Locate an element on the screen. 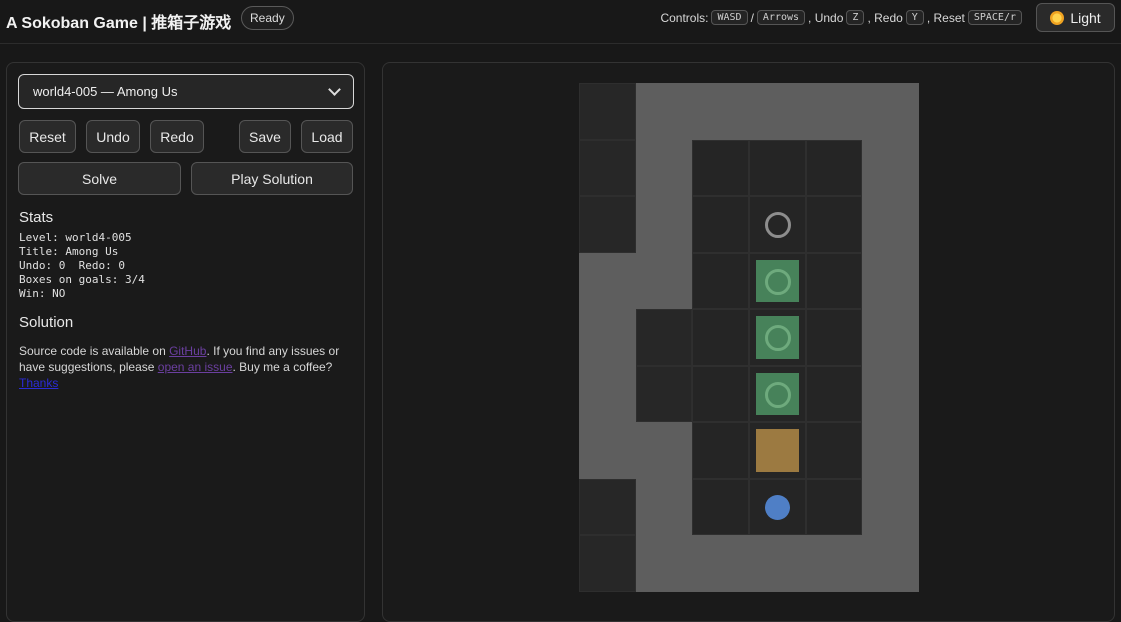 Image resolution: width=1121 pixels, height=622 pixels. stats-win: Win: NO is located at coordinates (42, 293).